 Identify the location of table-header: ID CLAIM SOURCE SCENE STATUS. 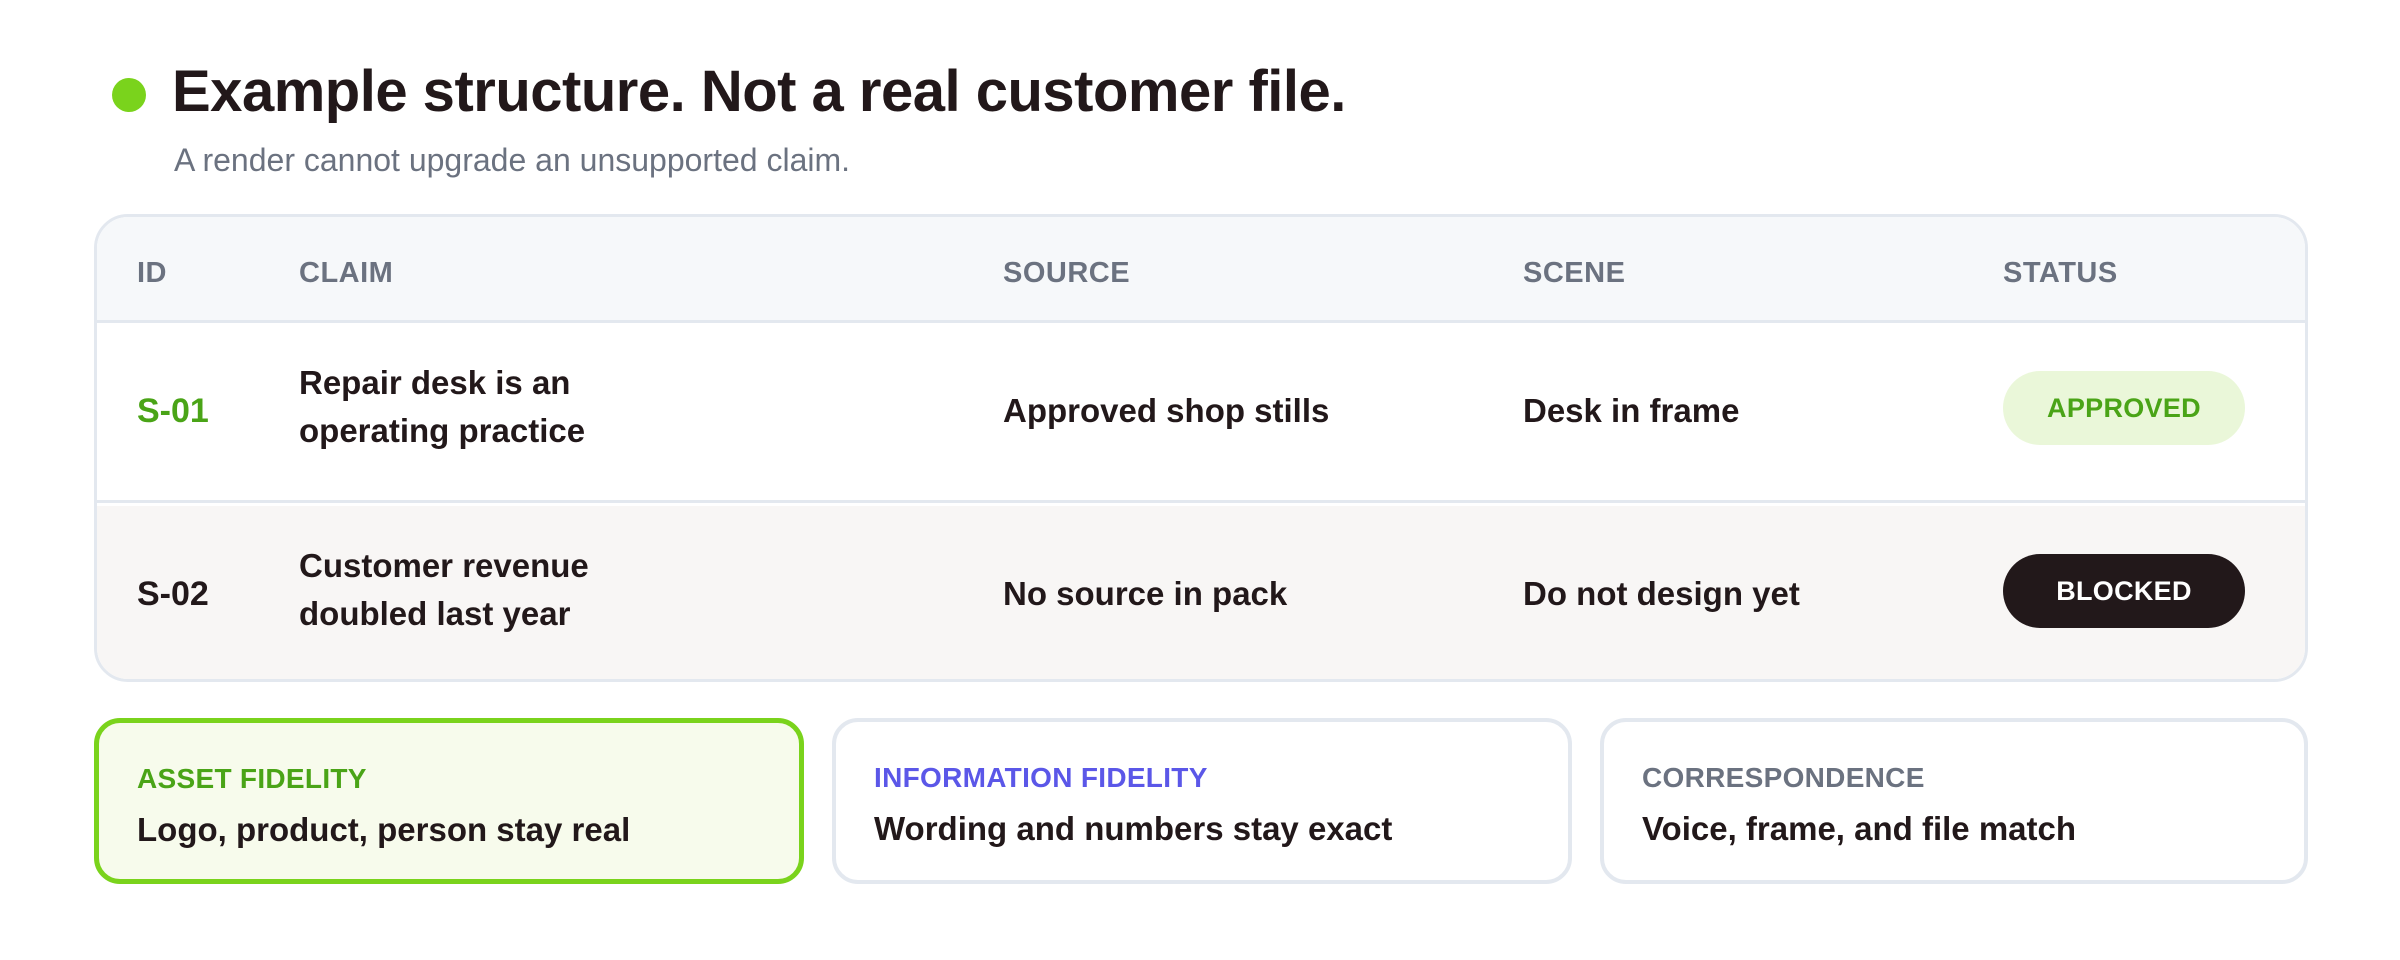
(1201, 270).